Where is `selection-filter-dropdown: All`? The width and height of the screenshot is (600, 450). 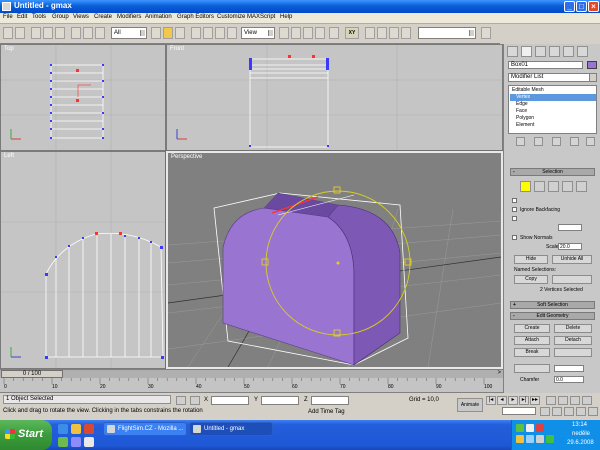 selection-filter-dropdown: All is located at coordinates (129, 33).